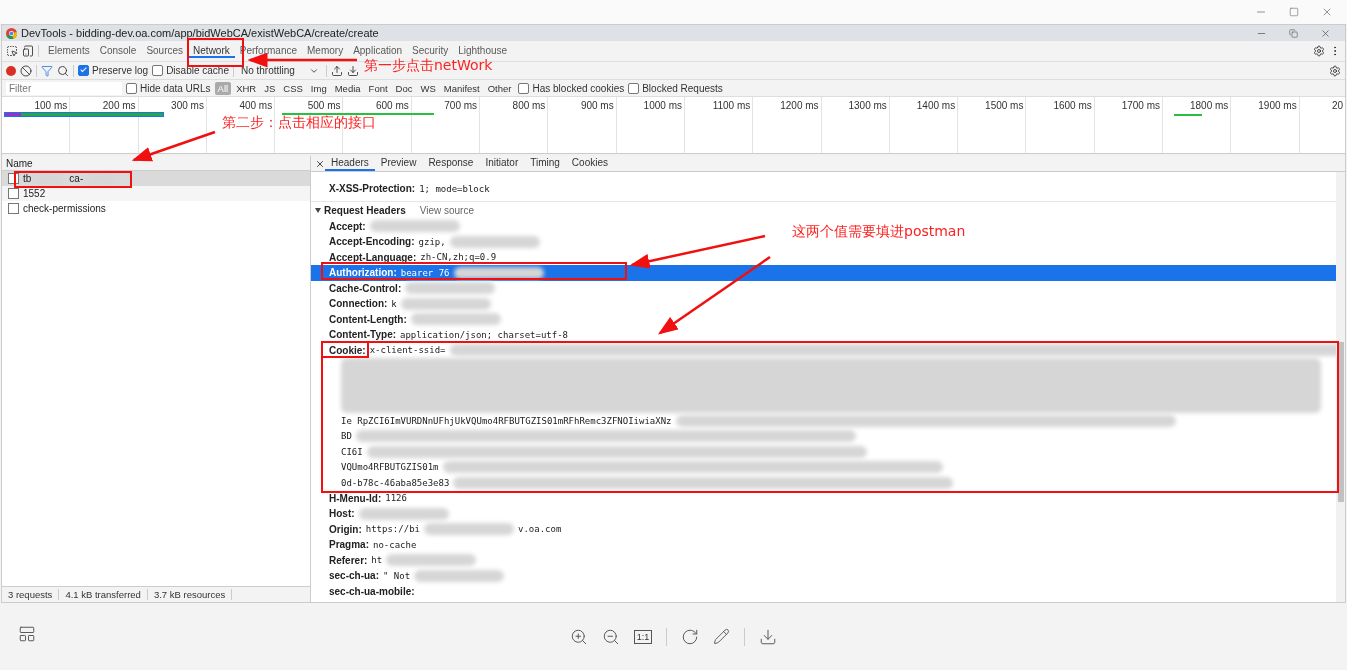  Describe the element at coordinates (589, 163) in the screenshot. I see `detail-tab: Cookies` at that location.